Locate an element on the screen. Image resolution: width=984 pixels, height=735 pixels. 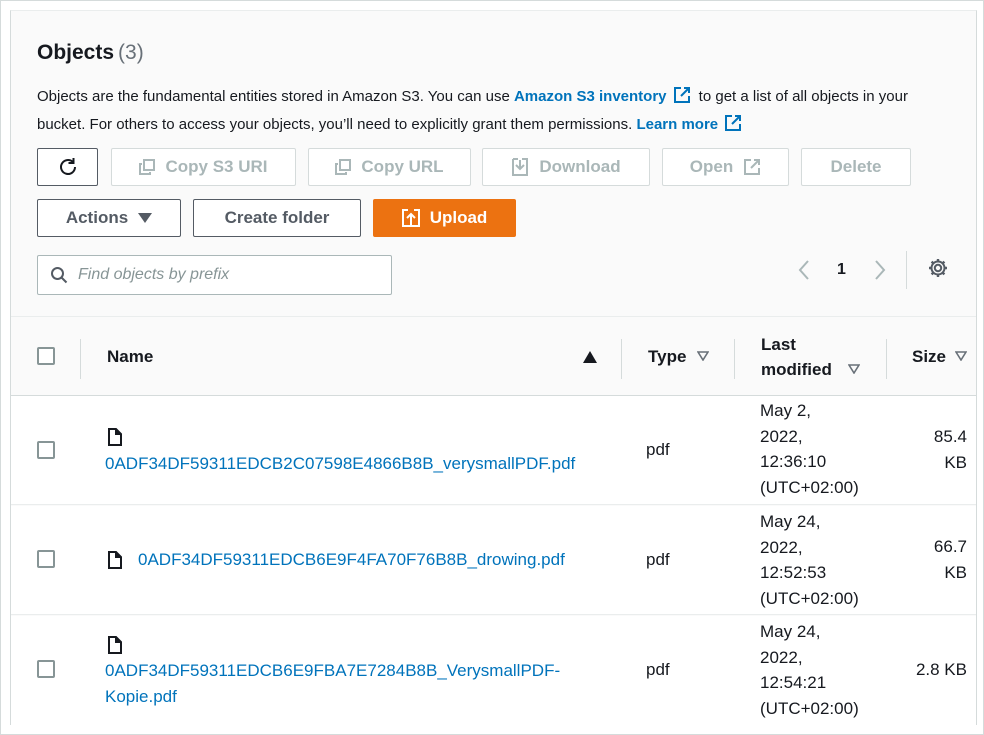
next-page-icon is located at coordinates (880, 270).